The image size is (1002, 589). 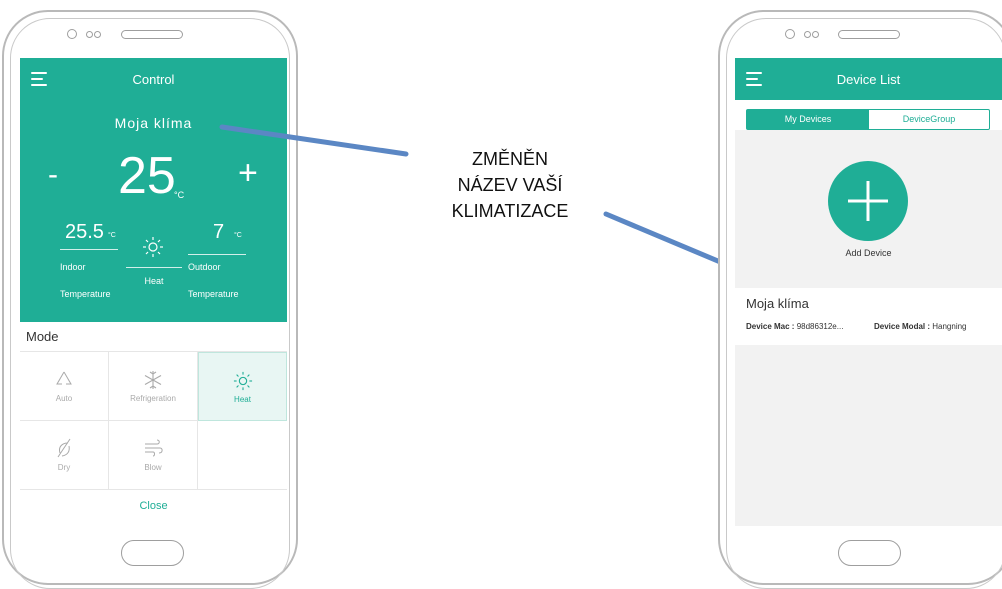 I want to click on annotation-line-2: NÁZEV VAŠÍ, so click(x=510, y=185).